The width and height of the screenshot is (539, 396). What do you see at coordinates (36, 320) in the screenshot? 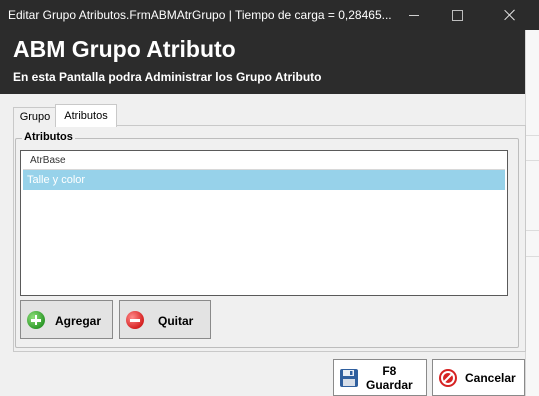
I see `add-icon` at bounding box center [36, 320].